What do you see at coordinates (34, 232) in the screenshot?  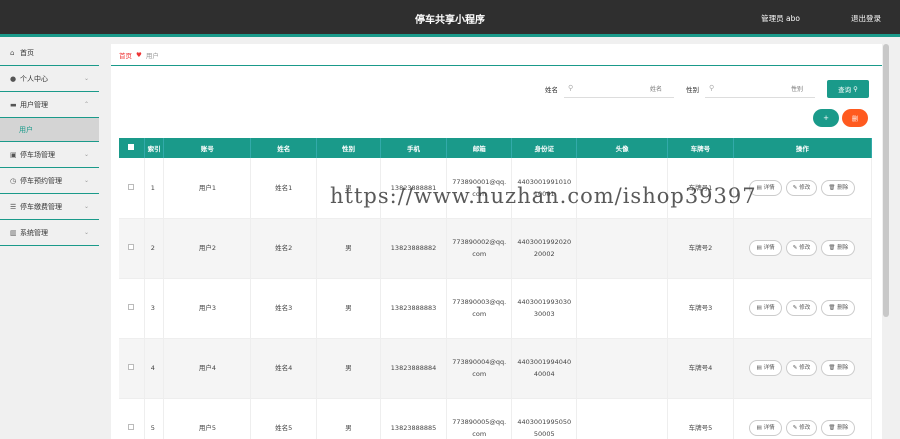 I see `sidebar-item-label: 系统管理` at bounding box center [34, 232].